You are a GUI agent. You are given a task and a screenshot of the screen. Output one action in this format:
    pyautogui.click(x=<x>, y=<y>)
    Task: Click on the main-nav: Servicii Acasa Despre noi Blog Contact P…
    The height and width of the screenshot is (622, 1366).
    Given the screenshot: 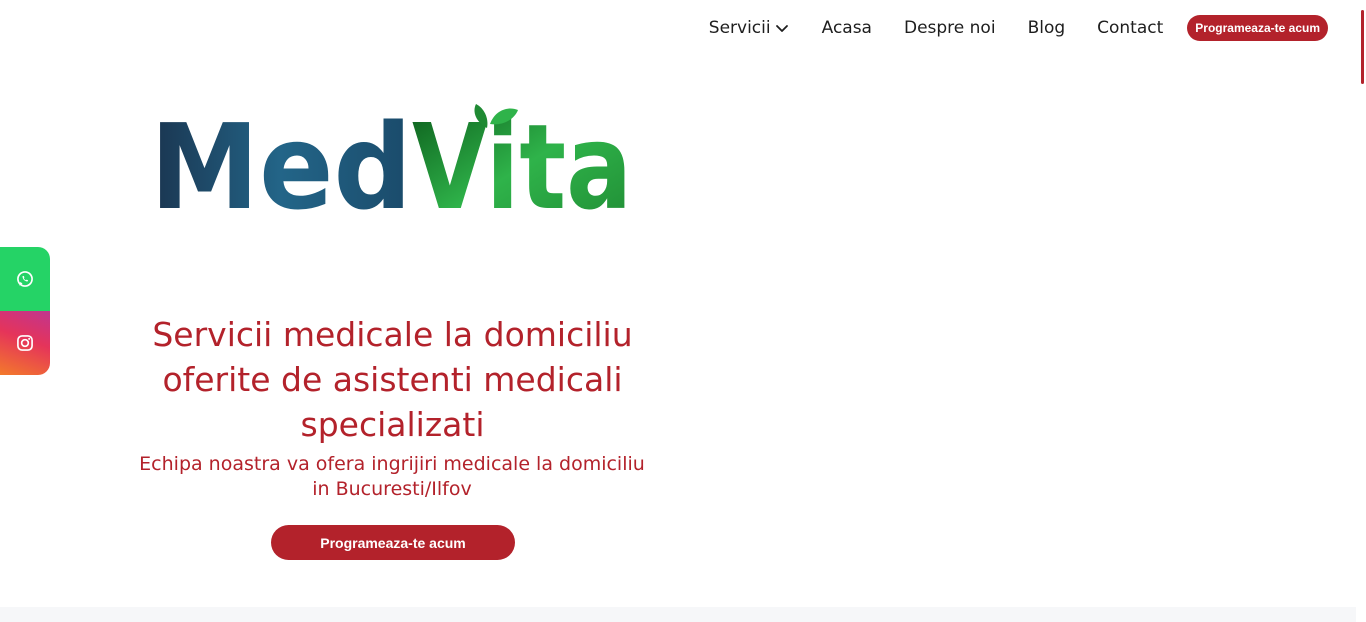 What is the action you would take?
    pyautogui.click(x=1018, y=28)
    